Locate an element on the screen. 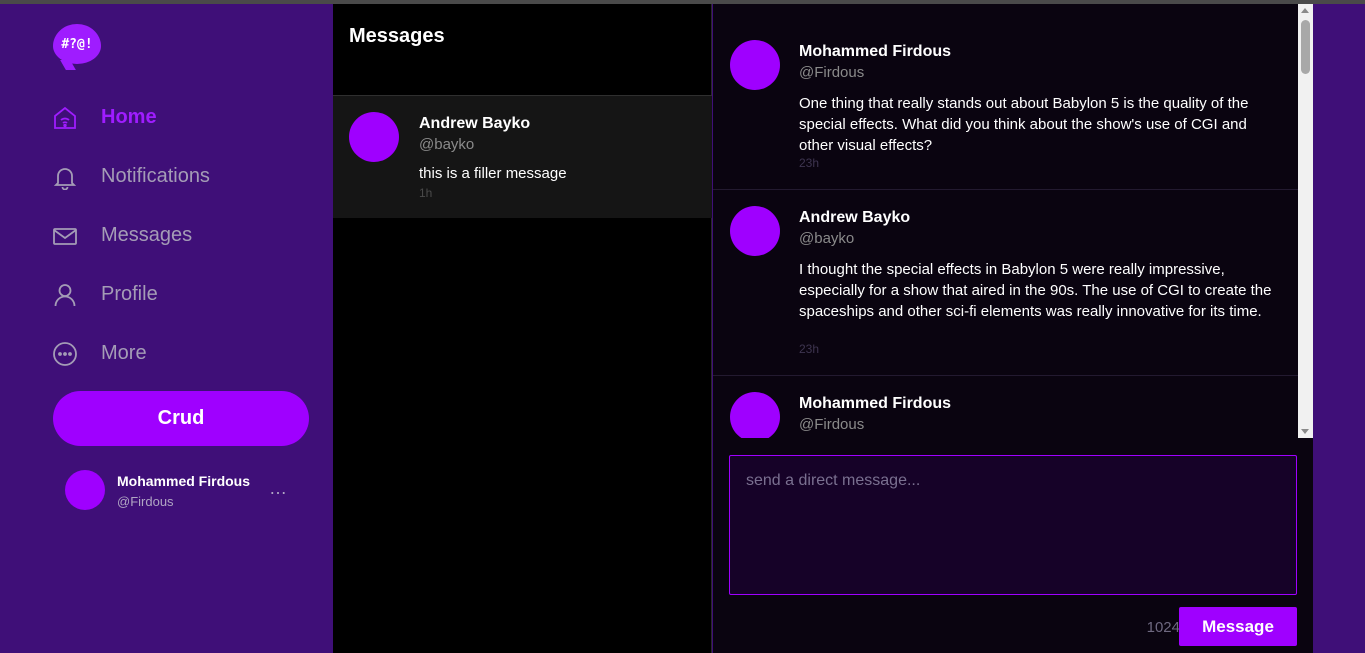 This screenshot has height=653, width=1365. direct-message-input is located at coordinates (1013, 525).